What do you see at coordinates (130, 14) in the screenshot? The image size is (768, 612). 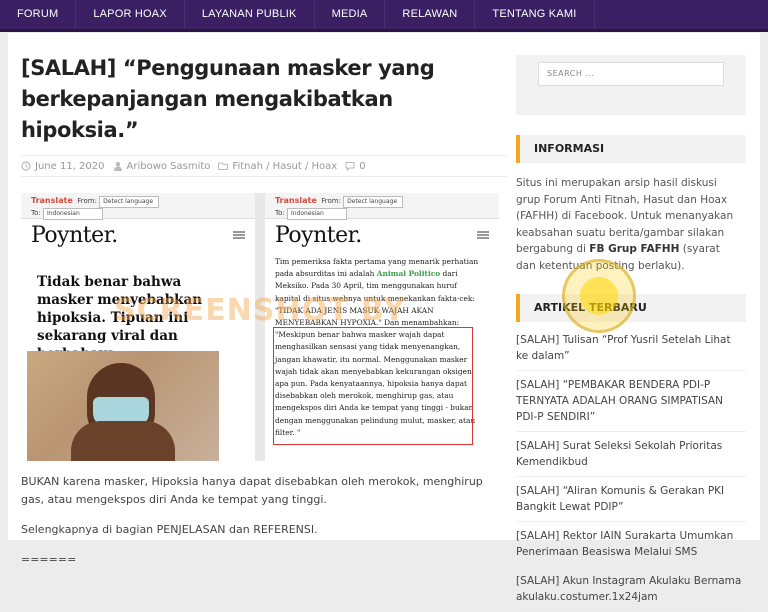 I see `nav-item-lapor-hoax: LAPOR HOAX` at bounding box center [130, 14].